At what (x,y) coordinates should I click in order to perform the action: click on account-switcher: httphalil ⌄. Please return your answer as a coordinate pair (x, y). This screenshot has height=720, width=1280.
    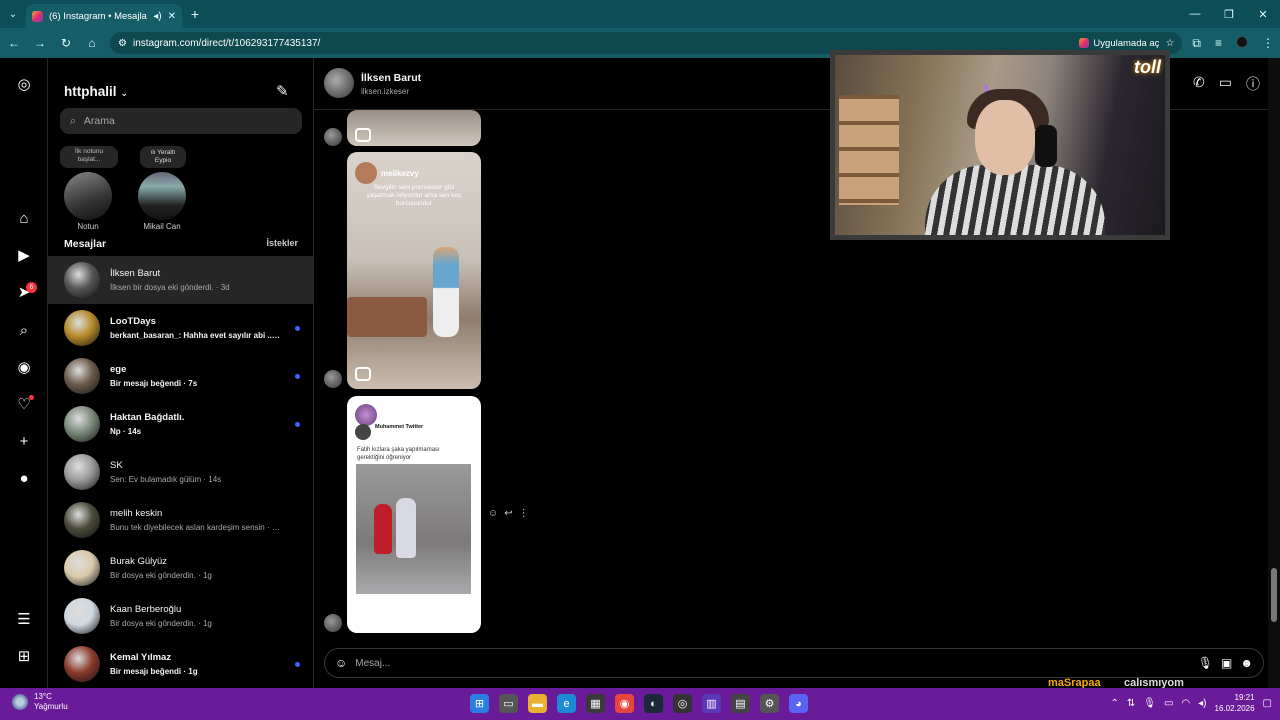
    Looking at the image, I should click on (96, 91).